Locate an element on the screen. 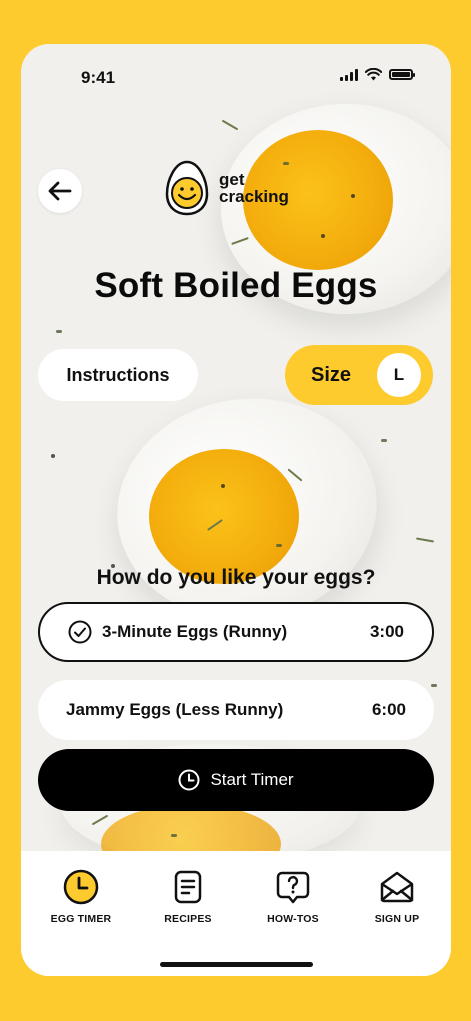  tab-egg-timer: EGG TIMER is located at coordinates (81, 897).